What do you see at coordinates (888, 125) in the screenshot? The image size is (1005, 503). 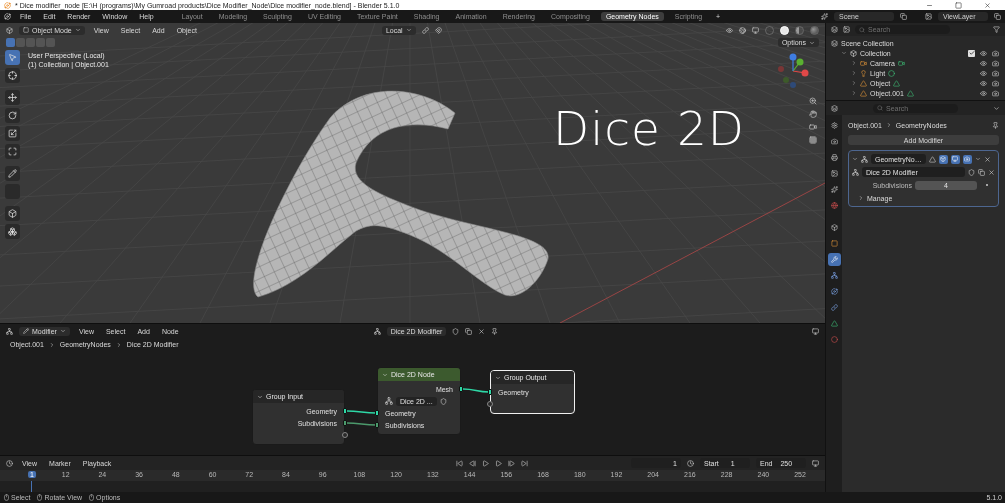 I see `chevron-right-icon` at bounding box center [888, 125].